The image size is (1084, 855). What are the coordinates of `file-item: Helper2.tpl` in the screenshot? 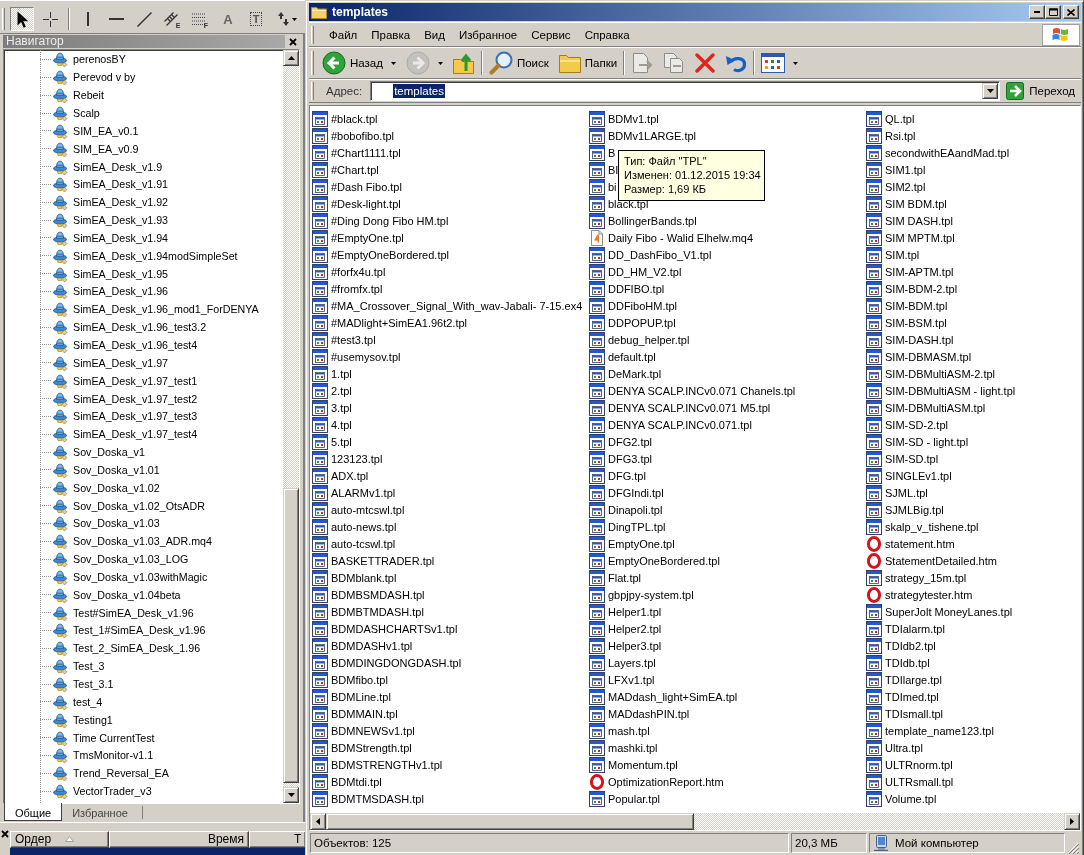 It's located at (626, 628).